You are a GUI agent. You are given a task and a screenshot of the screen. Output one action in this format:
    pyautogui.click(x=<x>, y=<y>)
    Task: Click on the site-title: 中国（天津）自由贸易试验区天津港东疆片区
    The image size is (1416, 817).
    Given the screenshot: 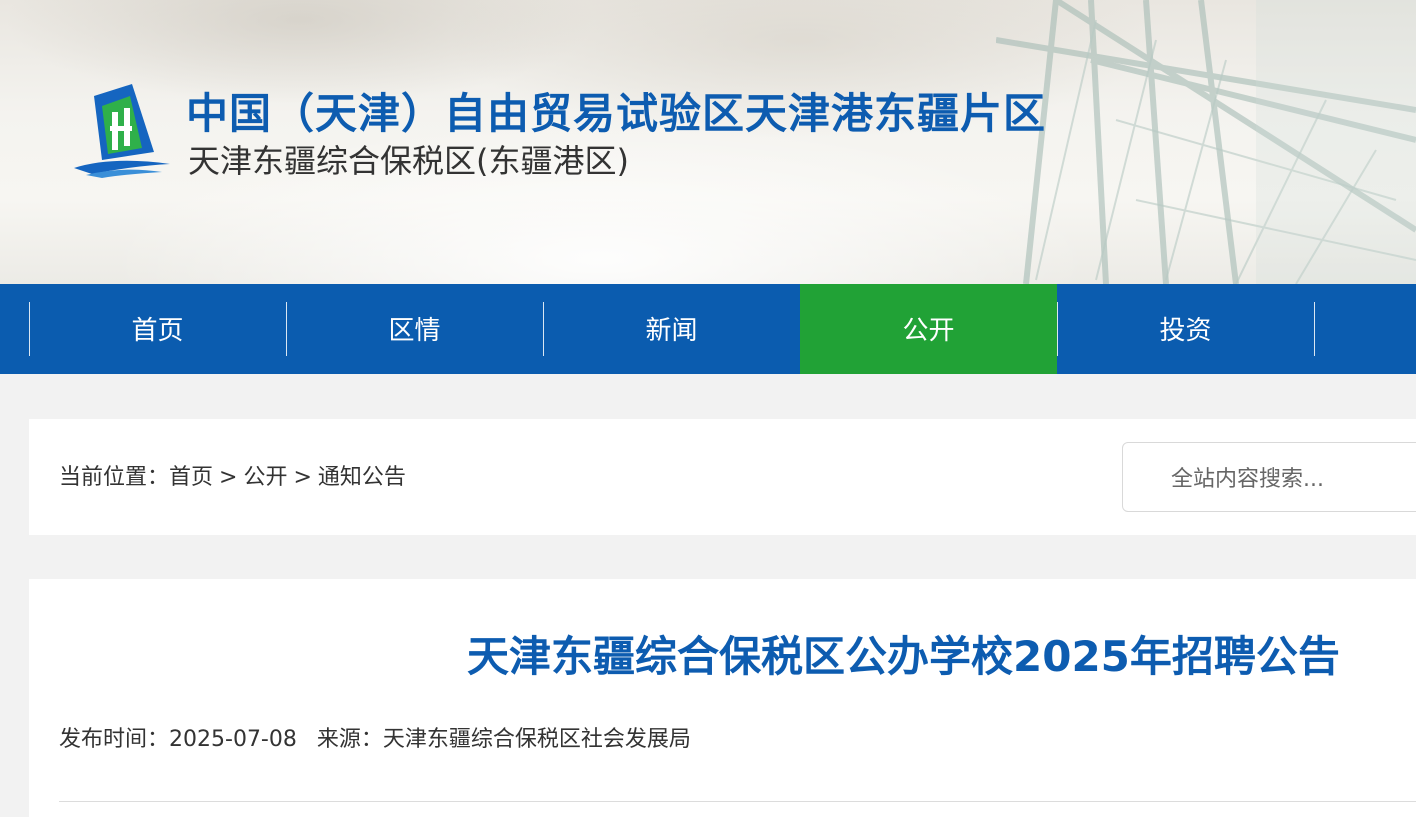 What is the action you would take?
    pyautogui.click(x=616, y=113)
    